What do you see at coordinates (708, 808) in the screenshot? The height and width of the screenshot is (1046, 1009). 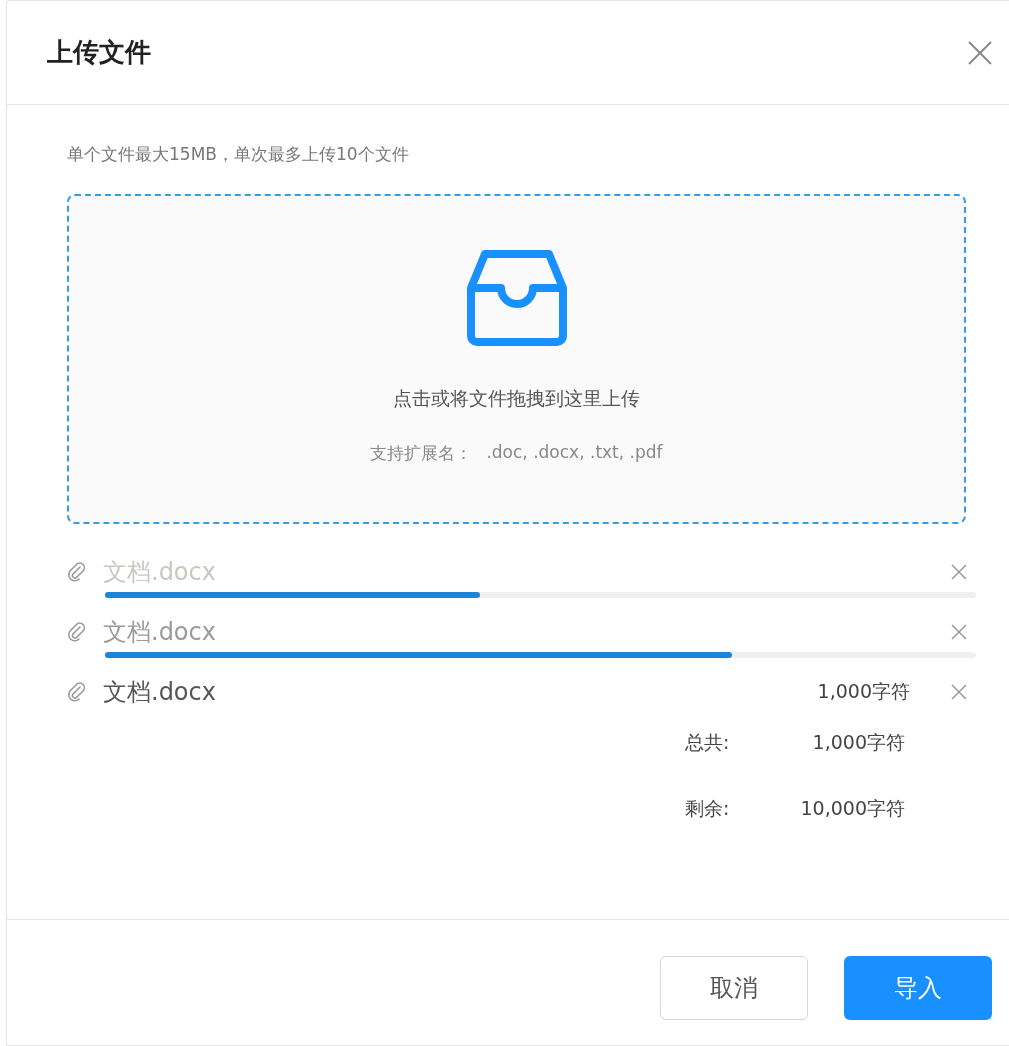 I see `summary-label: 剩余:` at bounding box center [708, 808].